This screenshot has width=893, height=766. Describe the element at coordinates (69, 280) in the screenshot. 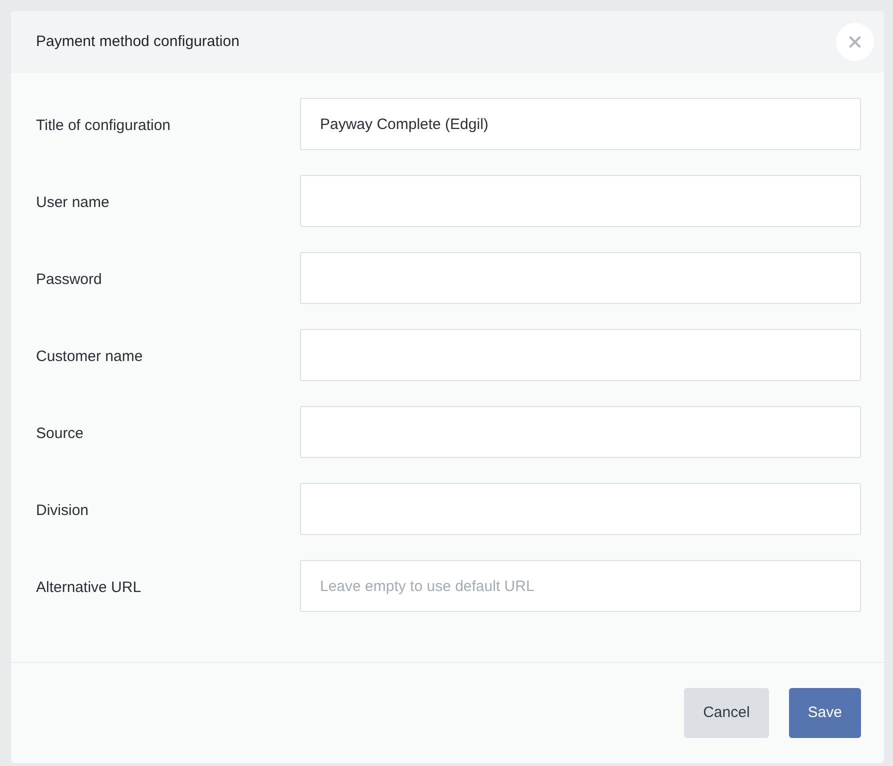

I see `field-label: Password` at that location.